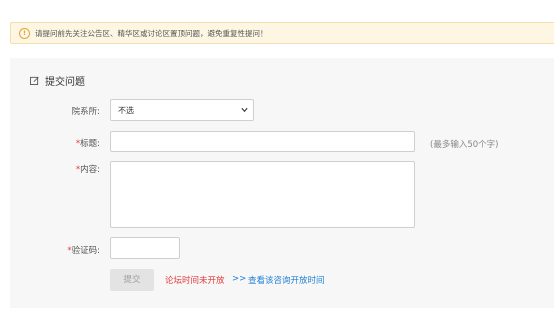 The width and height of the screenshot is (554, 311). I want to click on captcha-input, so click(145, 248).